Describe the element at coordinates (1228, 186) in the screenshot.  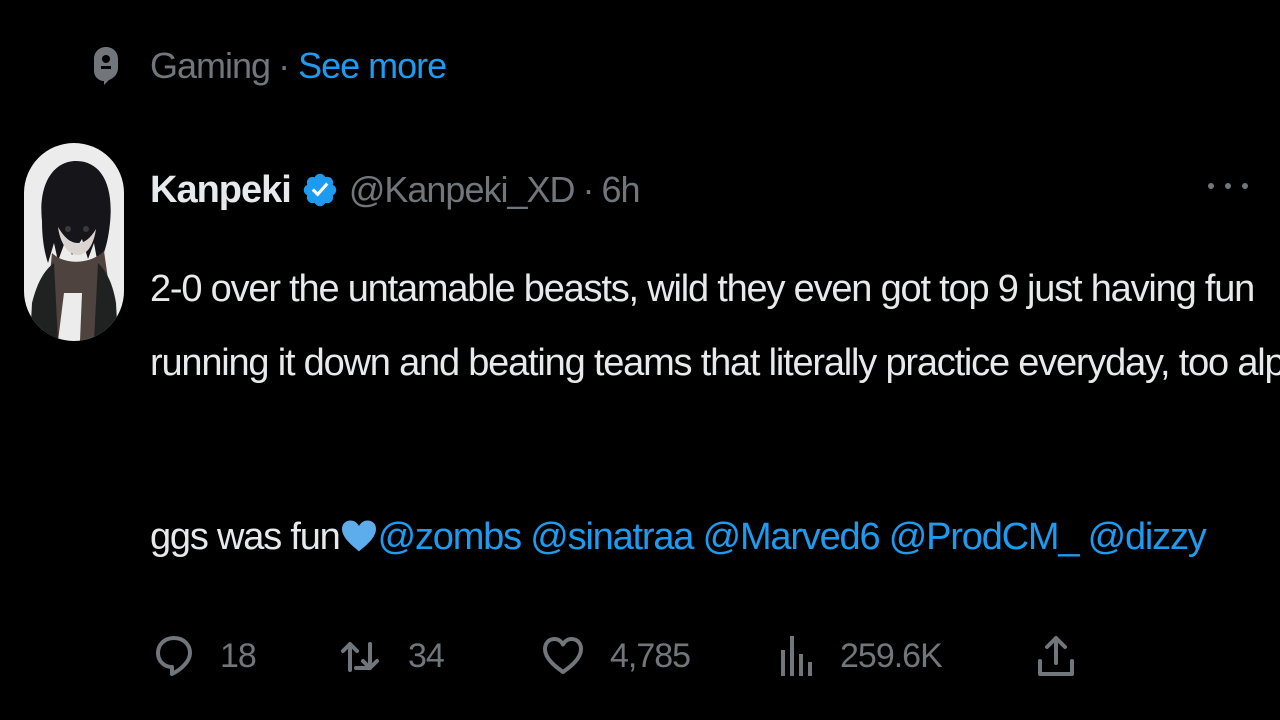
I see `more-icon` at that location.